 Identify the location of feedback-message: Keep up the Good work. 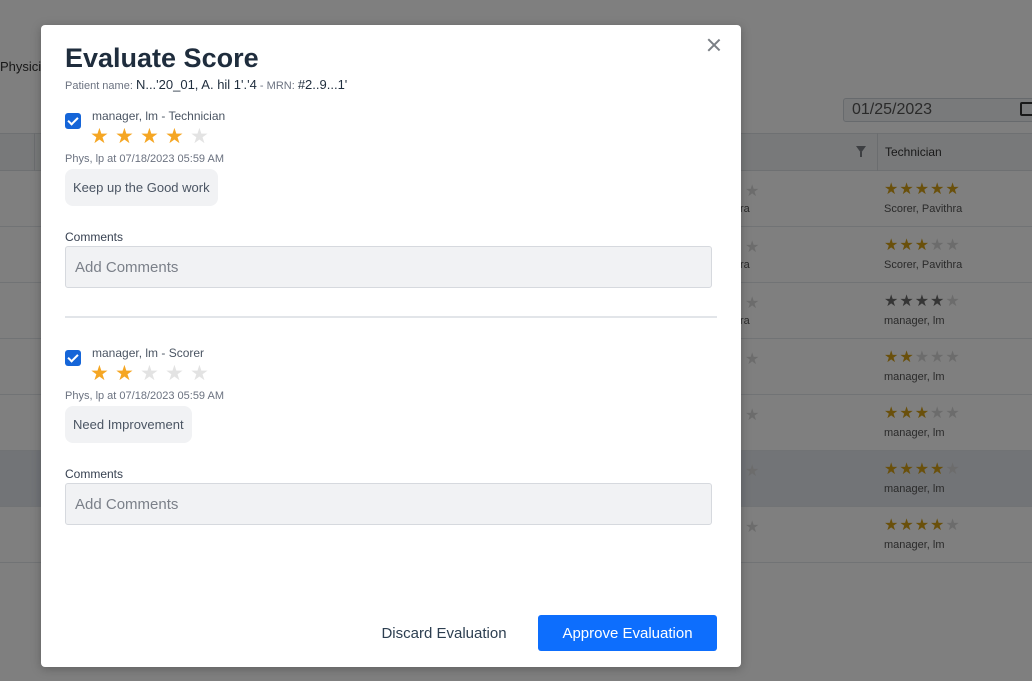
(141, 187).